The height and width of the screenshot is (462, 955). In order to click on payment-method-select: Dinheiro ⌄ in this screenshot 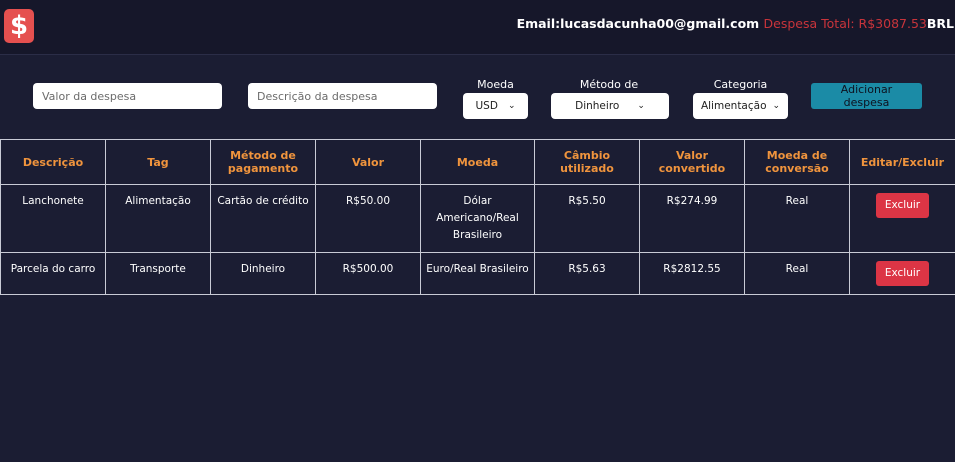, I will do `click(610, 106)`.